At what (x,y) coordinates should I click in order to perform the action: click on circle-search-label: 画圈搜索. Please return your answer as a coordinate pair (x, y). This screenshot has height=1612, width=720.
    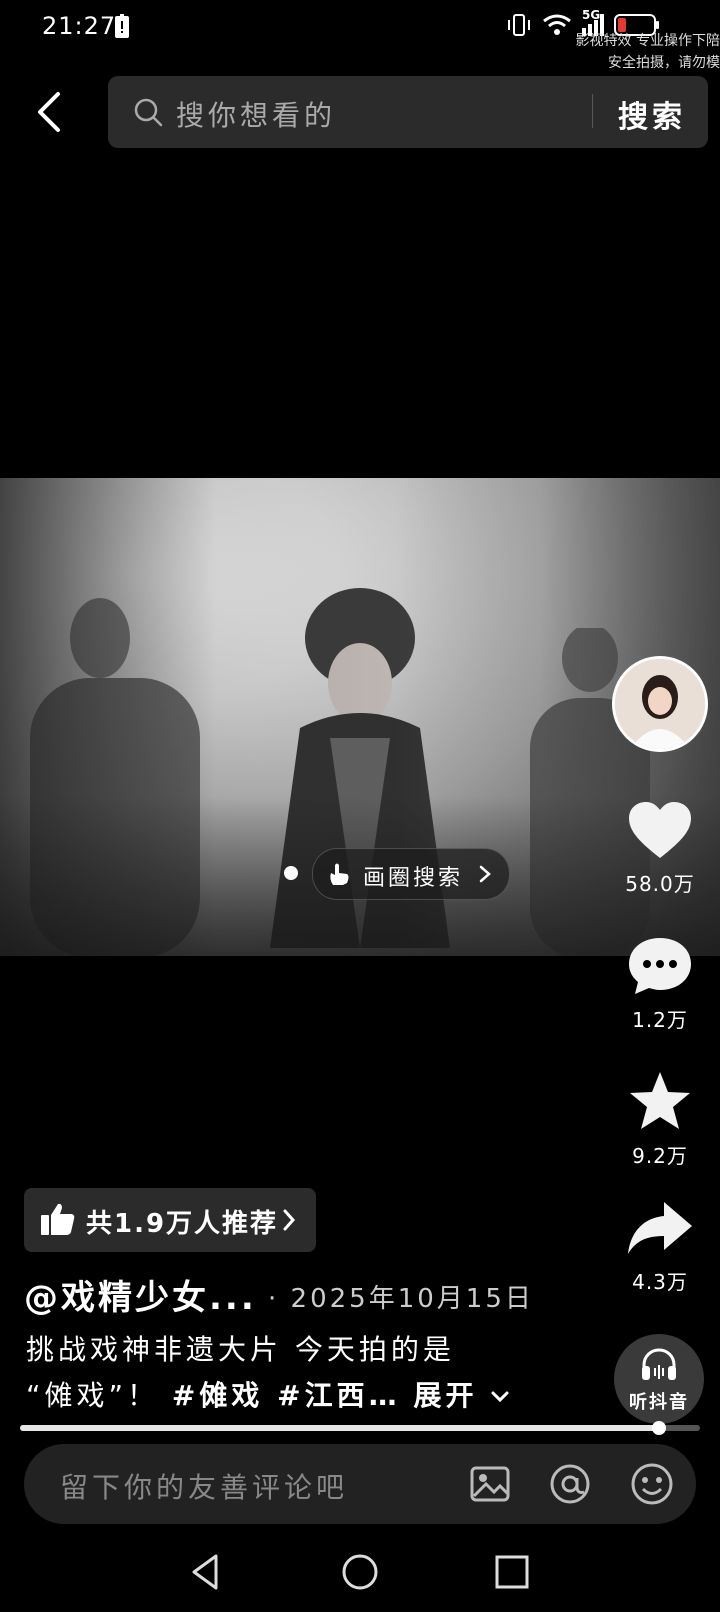
    Looking at the image, I should click on (413, 878).